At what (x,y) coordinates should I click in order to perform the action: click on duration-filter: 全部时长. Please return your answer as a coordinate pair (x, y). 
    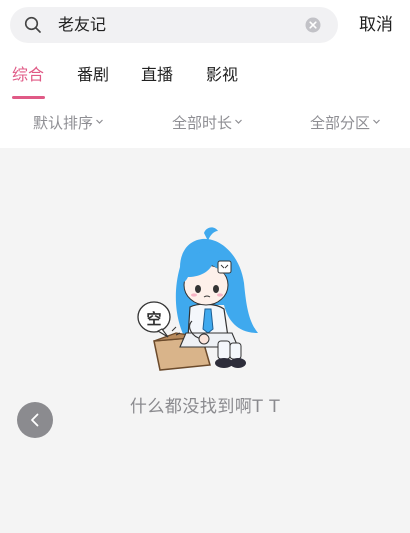
    Looking at the image, I should click on (207, 123).